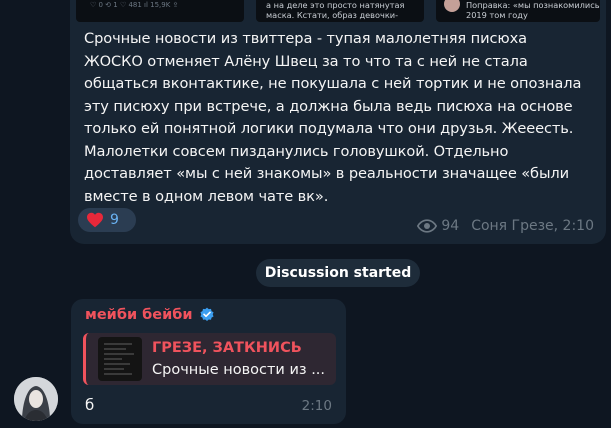 The width and height of the screenshot is (611, 428). I want to click on quote-title: ГРЕЗЕ, ЗАТКНИСЬ, so click(227, 348).